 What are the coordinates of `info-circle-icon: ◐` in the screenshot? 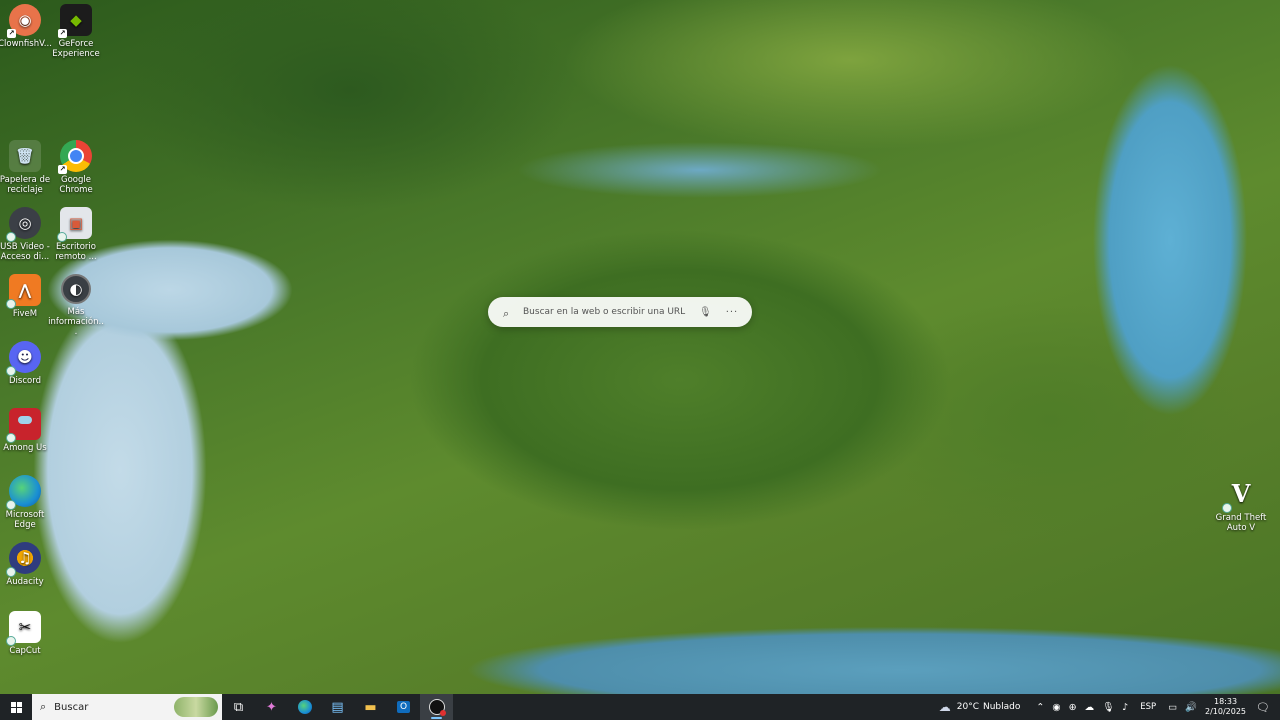 It's located at (76, 289).